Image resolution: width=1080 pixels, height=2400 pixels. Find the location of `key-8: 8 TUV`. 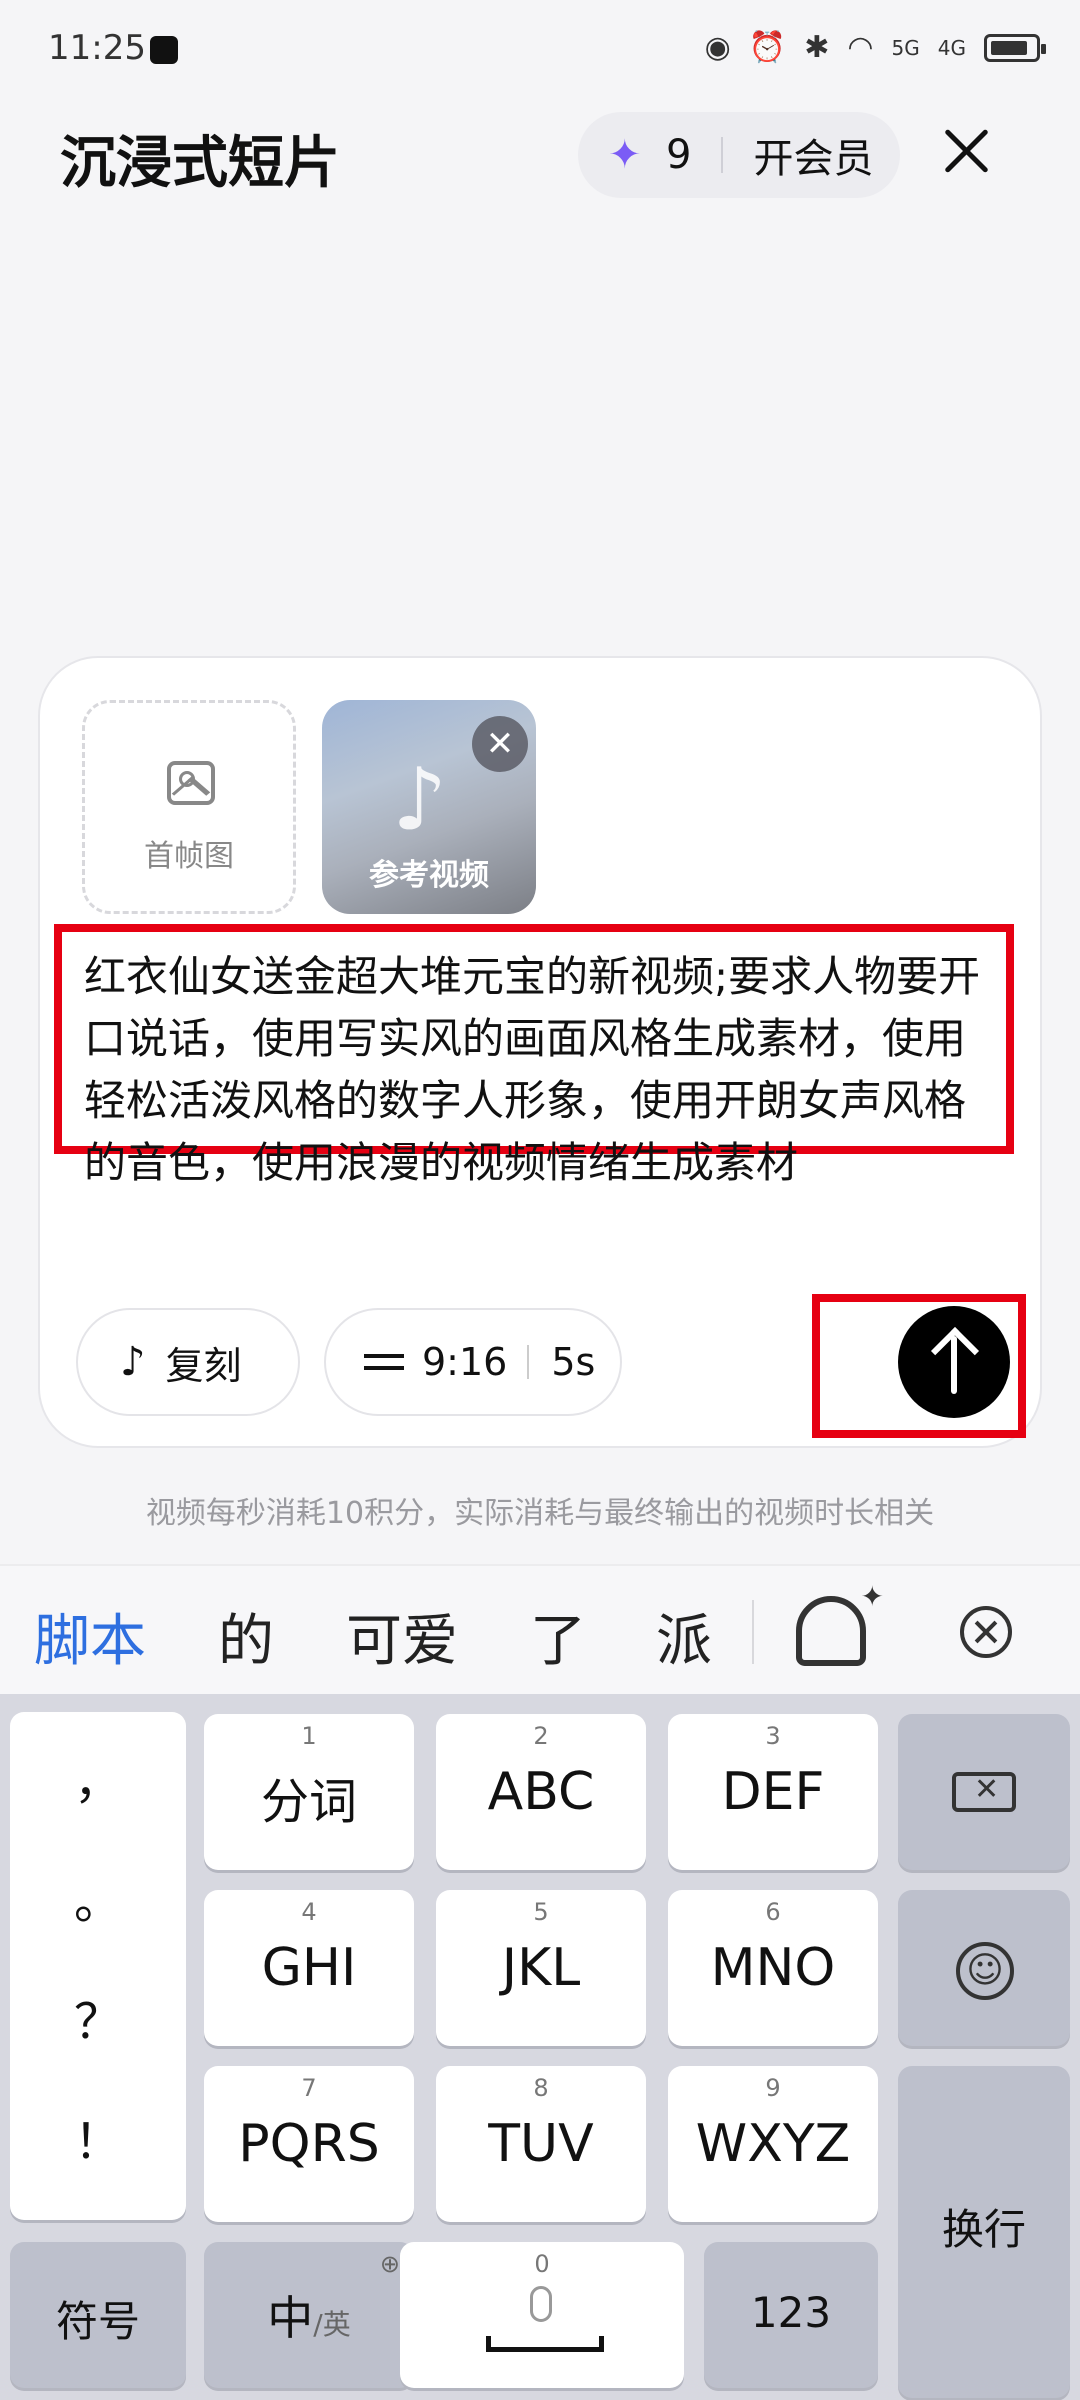

key-8: 8 TUV is located at coordinates (541, 2144).